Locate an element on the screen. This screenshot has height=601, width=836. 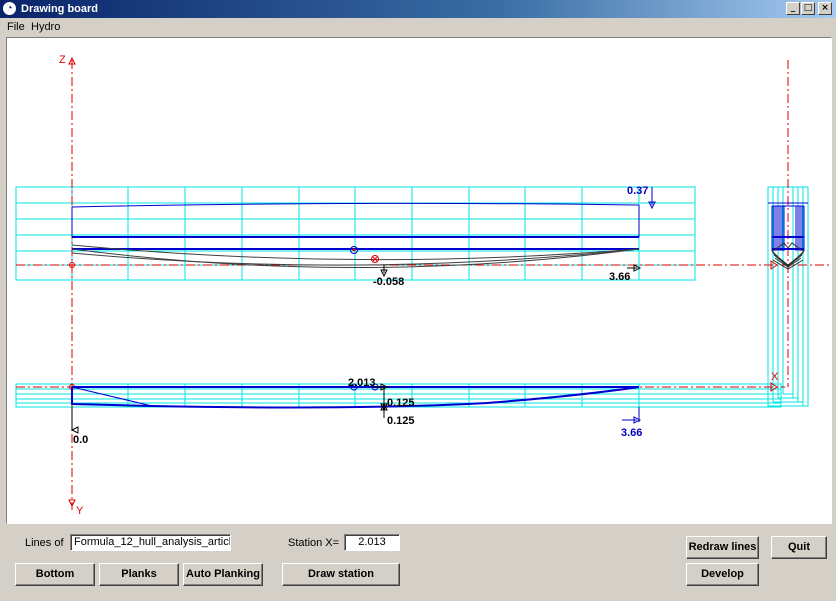
menu-file: File is located at coordinates (16, 27).